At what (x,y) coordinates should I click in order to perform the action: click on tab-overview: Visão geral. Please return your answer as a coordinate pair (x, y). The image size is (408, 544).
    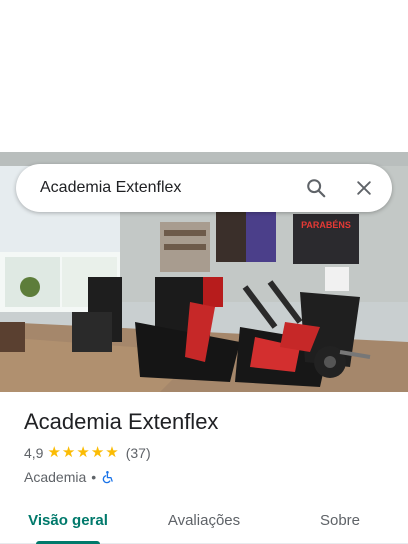
    Looking at the image, I should click on (68, 520).